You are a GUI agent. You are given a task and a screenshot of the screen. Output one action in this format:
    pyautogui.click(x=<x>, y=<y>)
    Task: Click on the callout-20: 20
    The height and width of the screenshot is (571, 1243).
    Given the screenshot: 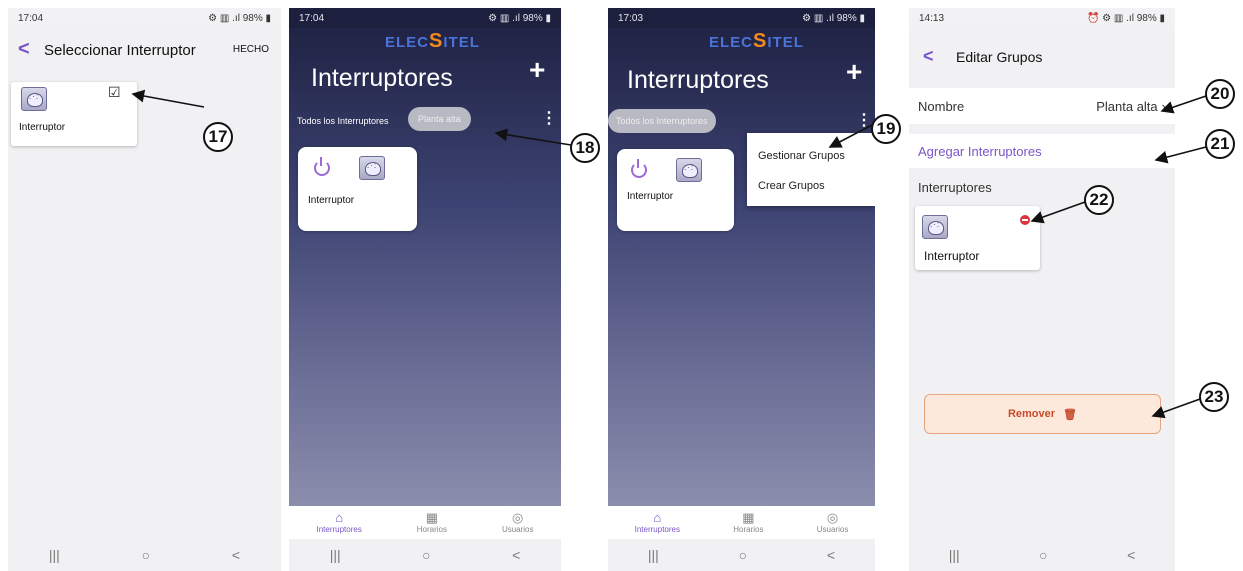 What is the action you would take?
    pyautogui.click(x=1220, y=94)
    